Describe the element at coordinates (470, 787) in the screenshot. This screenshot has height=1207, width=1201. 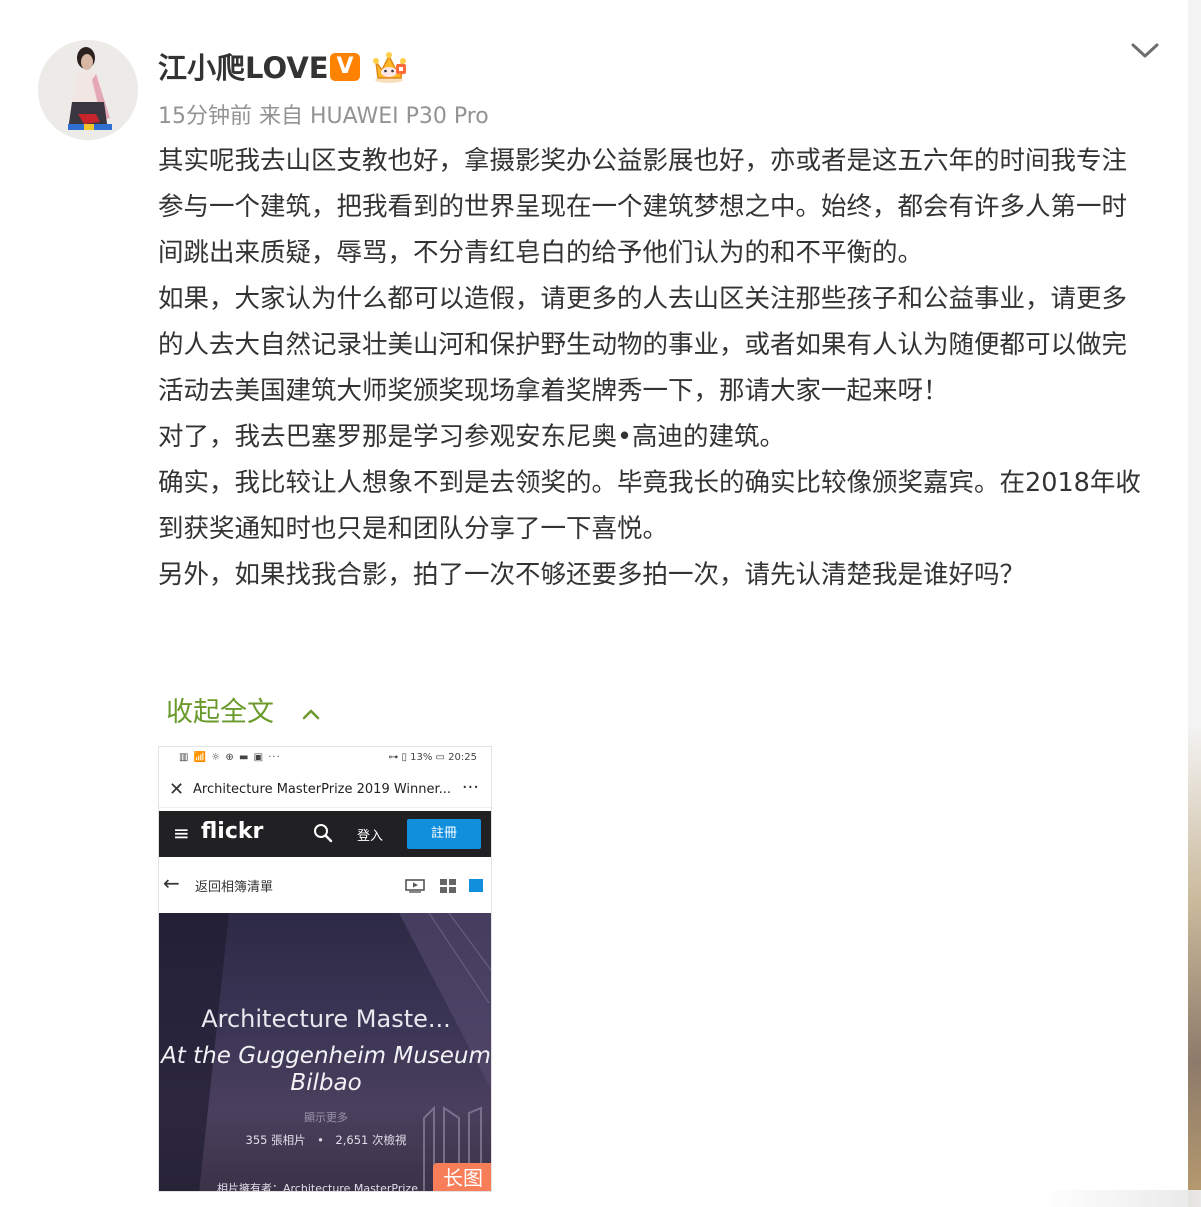
I see `more-icon: ···` at that location.